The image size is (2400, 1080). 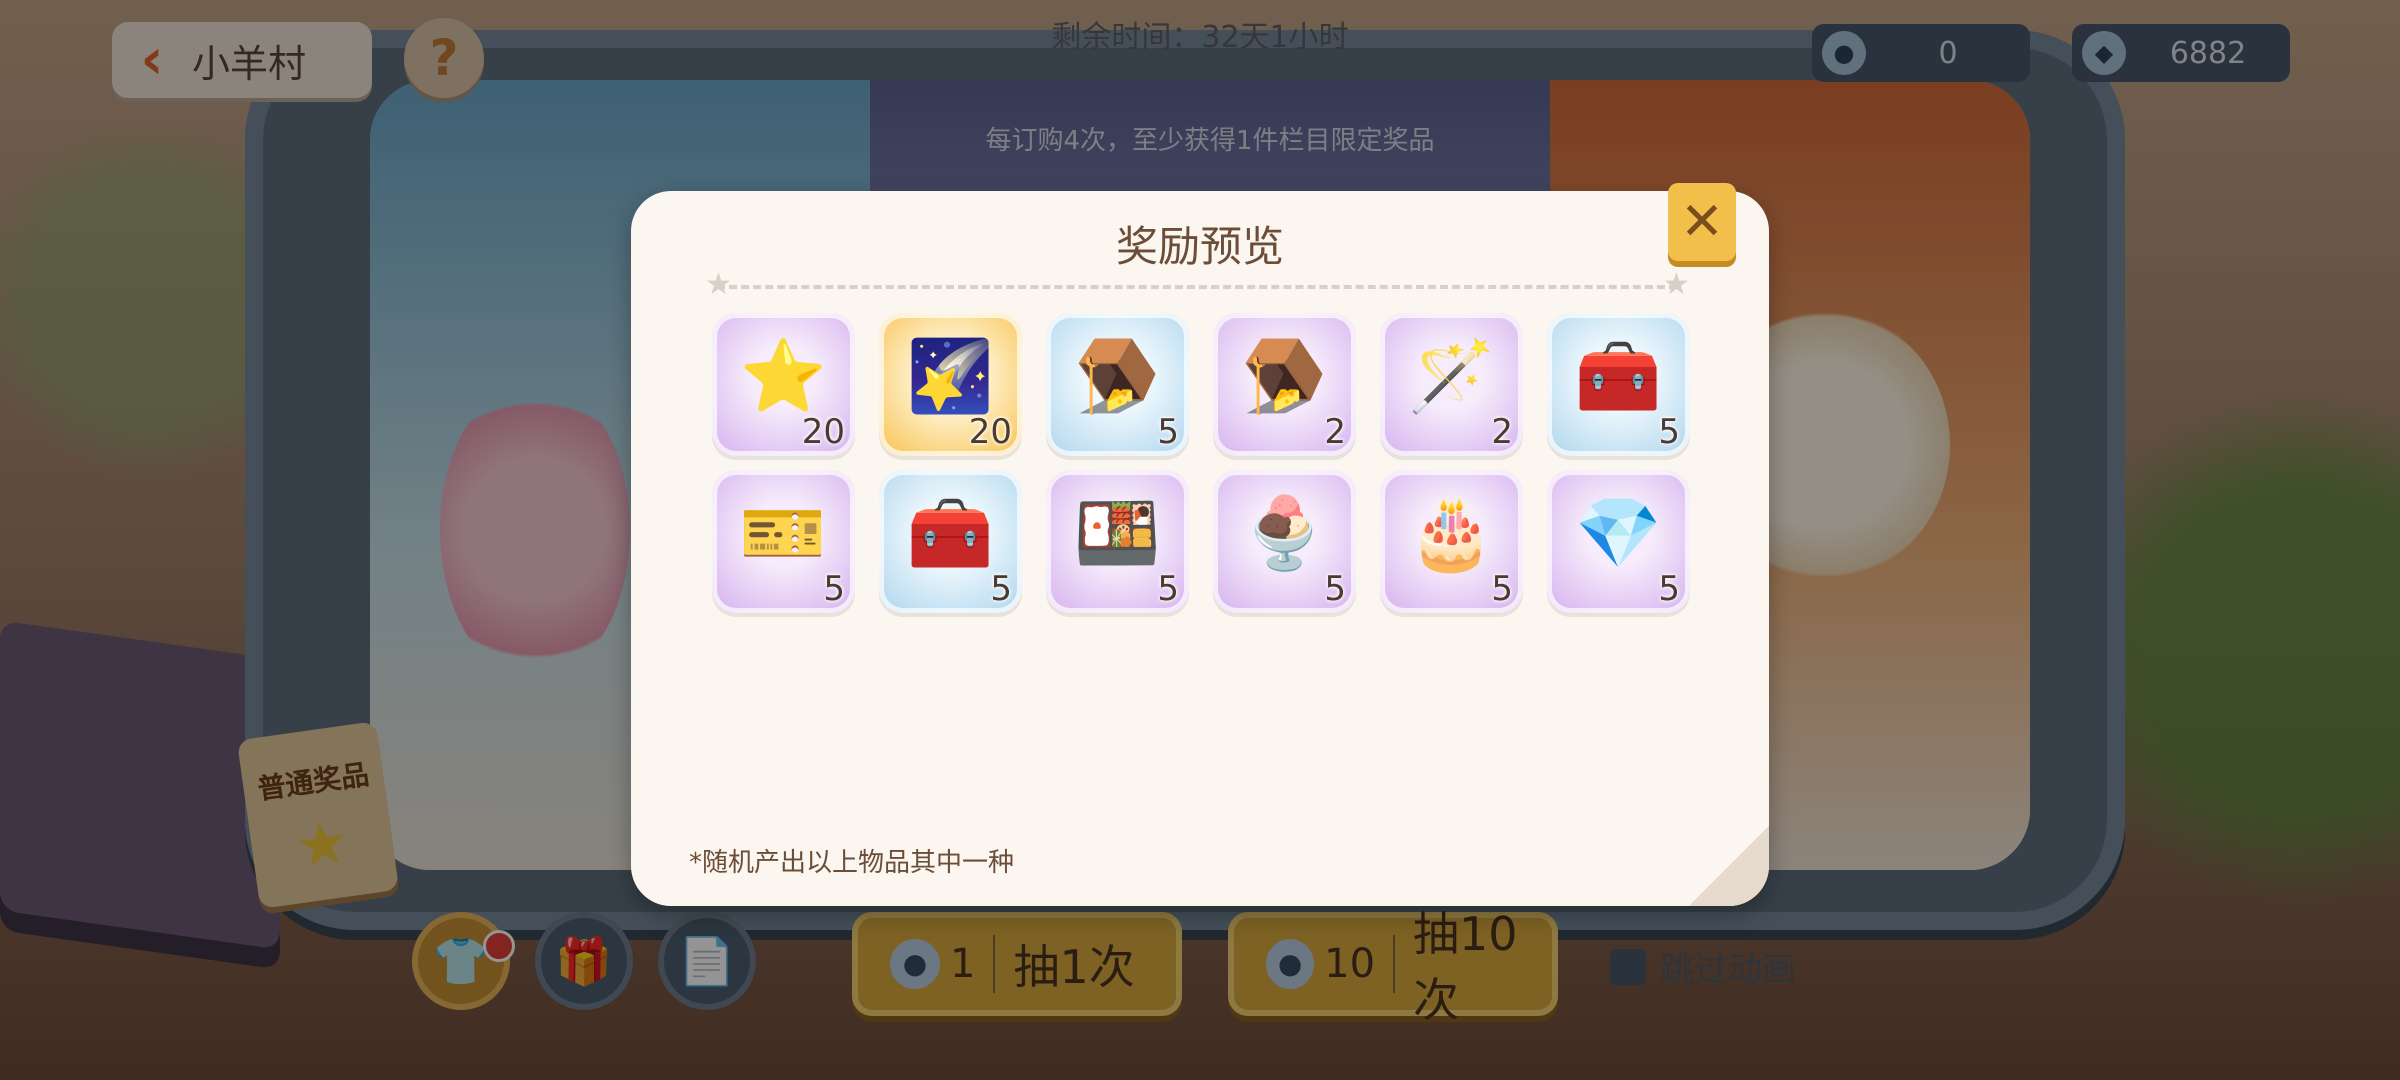 What do you see at coordinates (1451, 376) in the screenshot?
I see `magic-wand-icon: 🪄` at bounding box center [1451, 376].